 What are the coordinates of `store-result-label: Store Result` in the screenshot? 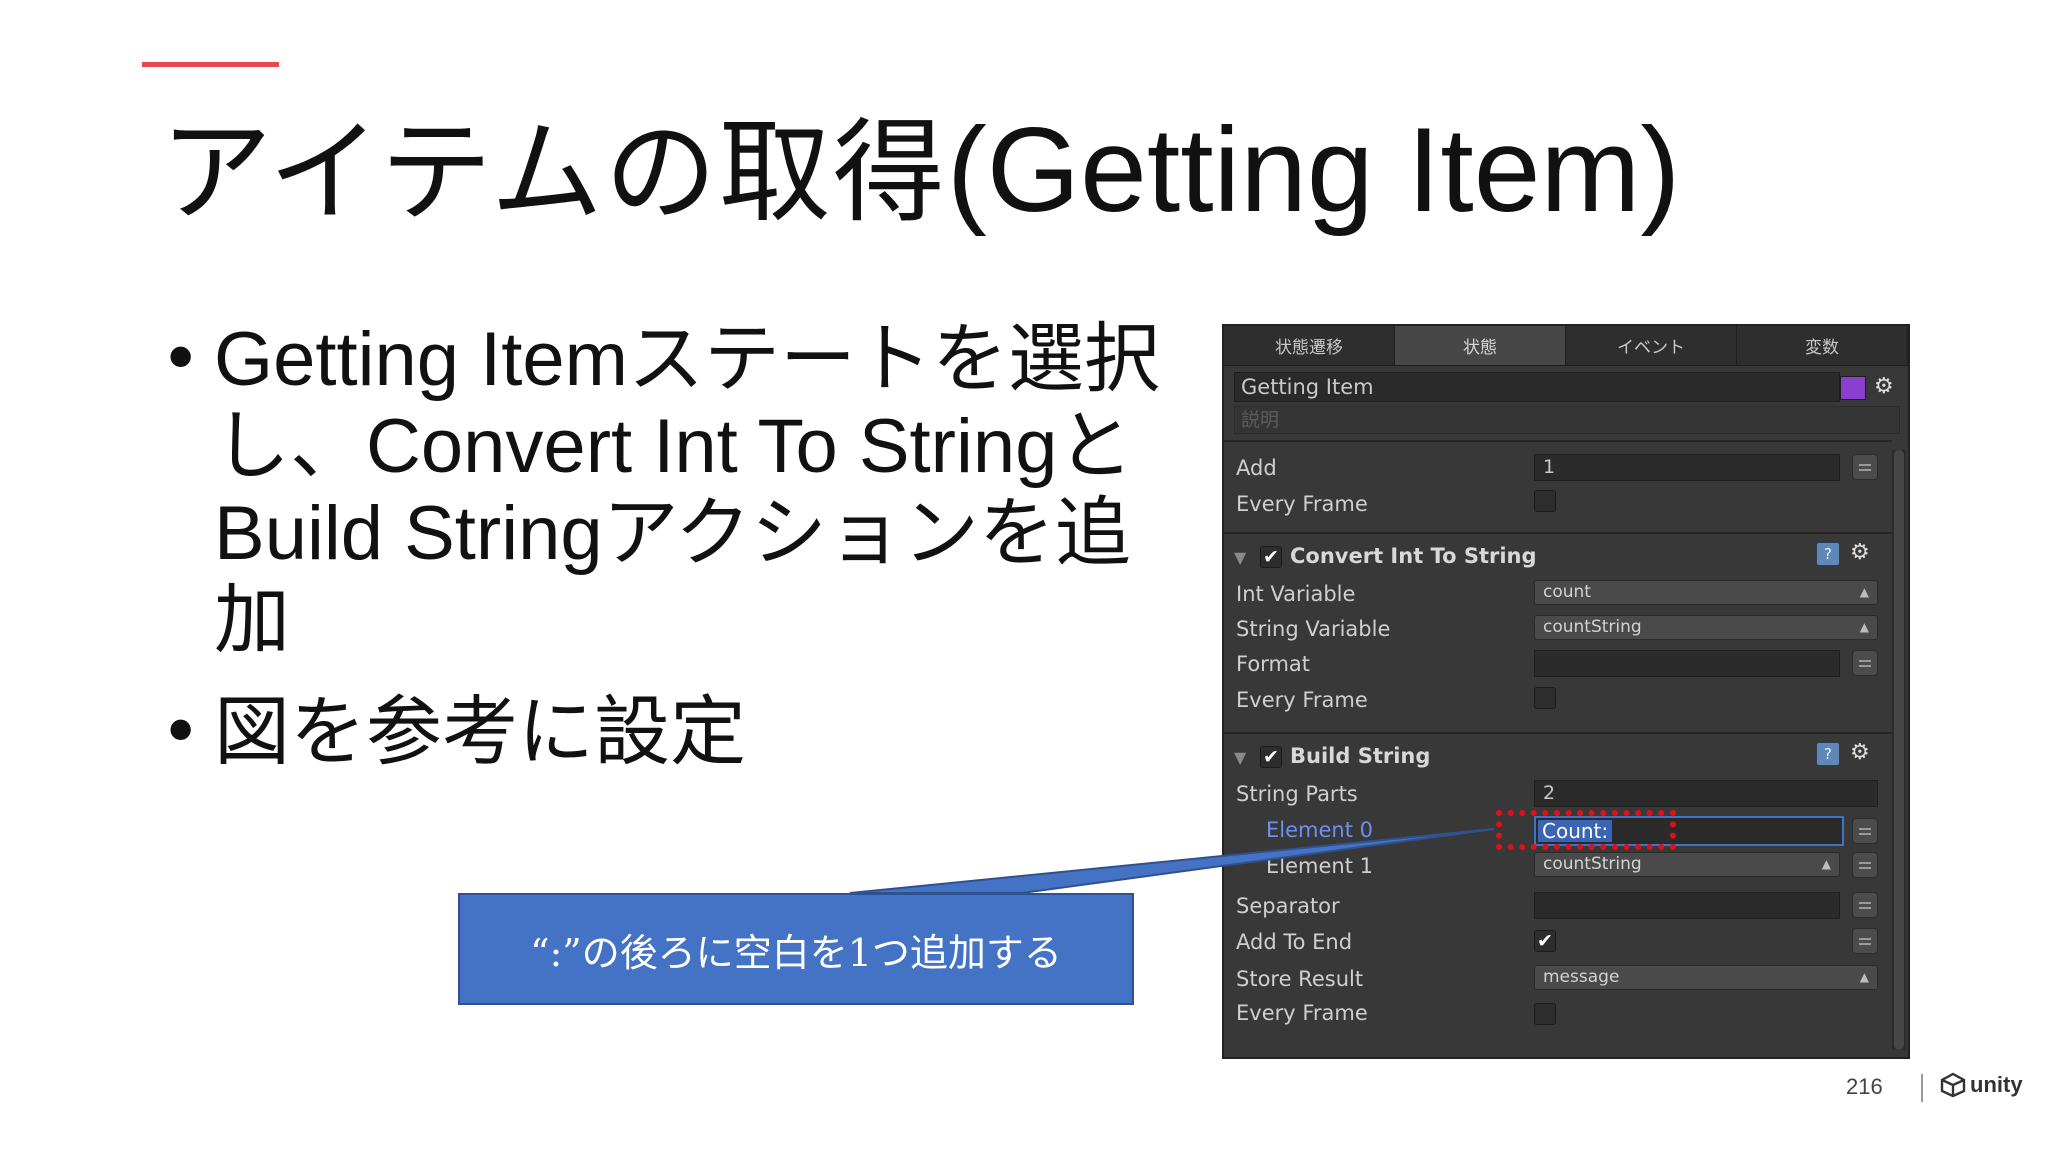 It's located at (1300, 979).